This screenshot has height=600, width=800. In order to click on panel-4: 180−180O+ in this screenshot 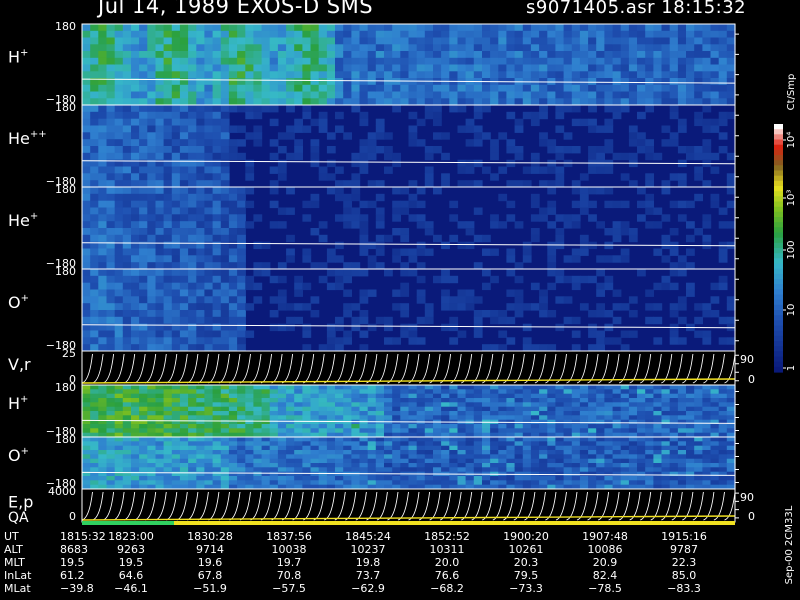, I will do `click(373, 308)`.